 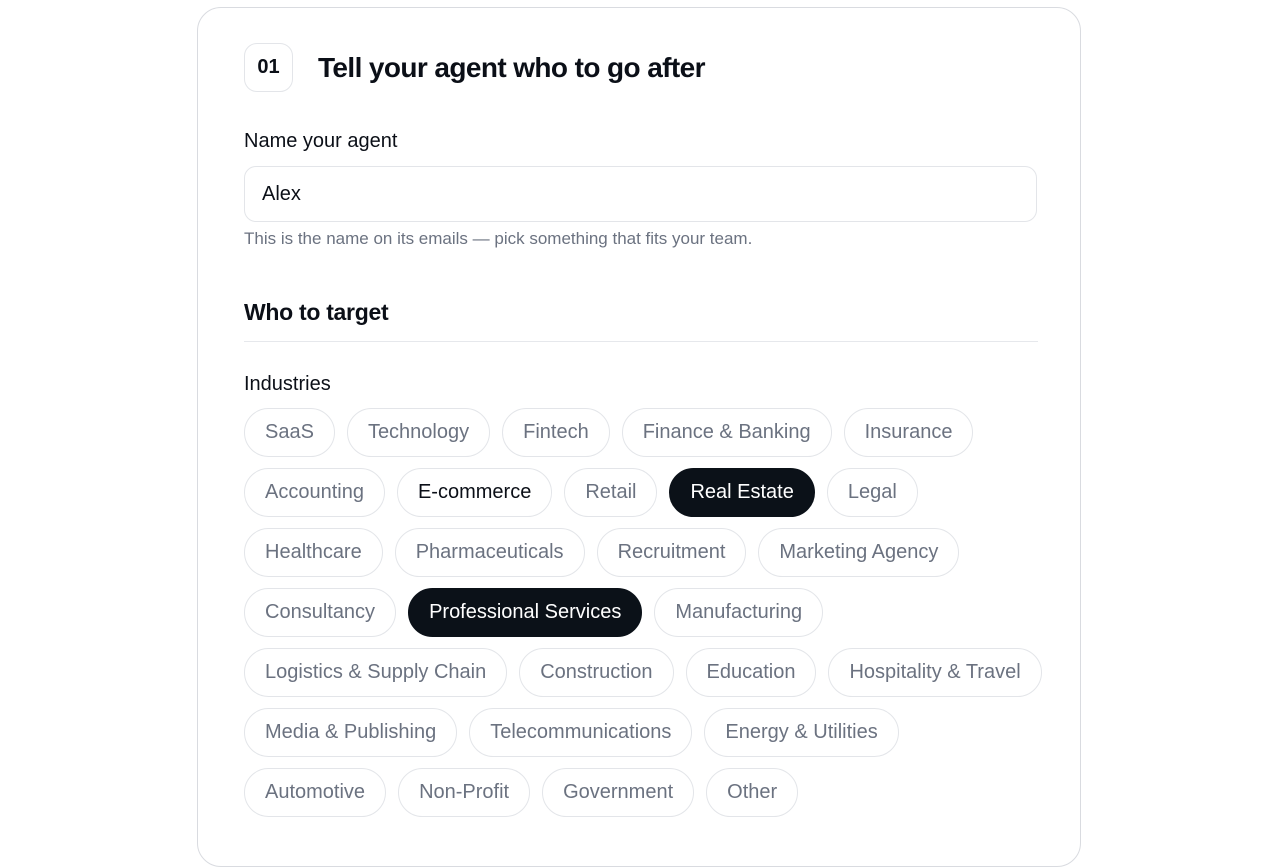 What do you see at coordinates (908, 432) in the screenshot?
I see `industry-chip-insurance: Insurance` at bounding box center [908, 432].